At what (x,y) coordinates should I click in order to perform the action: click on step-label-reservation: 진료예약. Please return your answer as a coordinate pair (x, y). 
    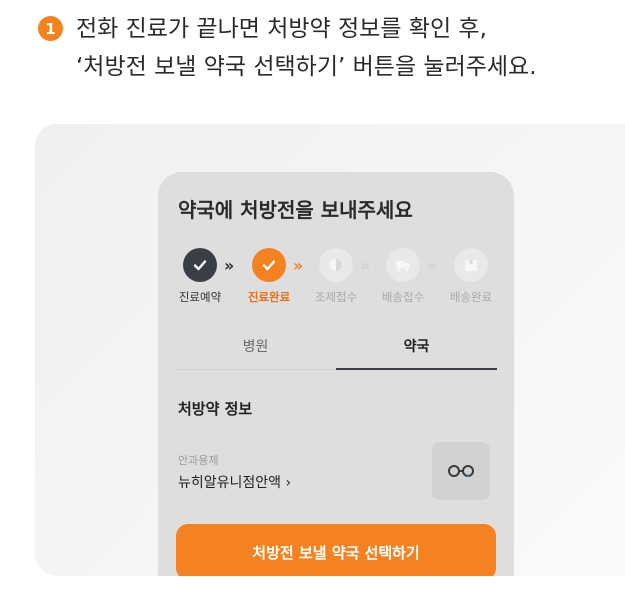
    Looking at the image, I should click on (200, 297).